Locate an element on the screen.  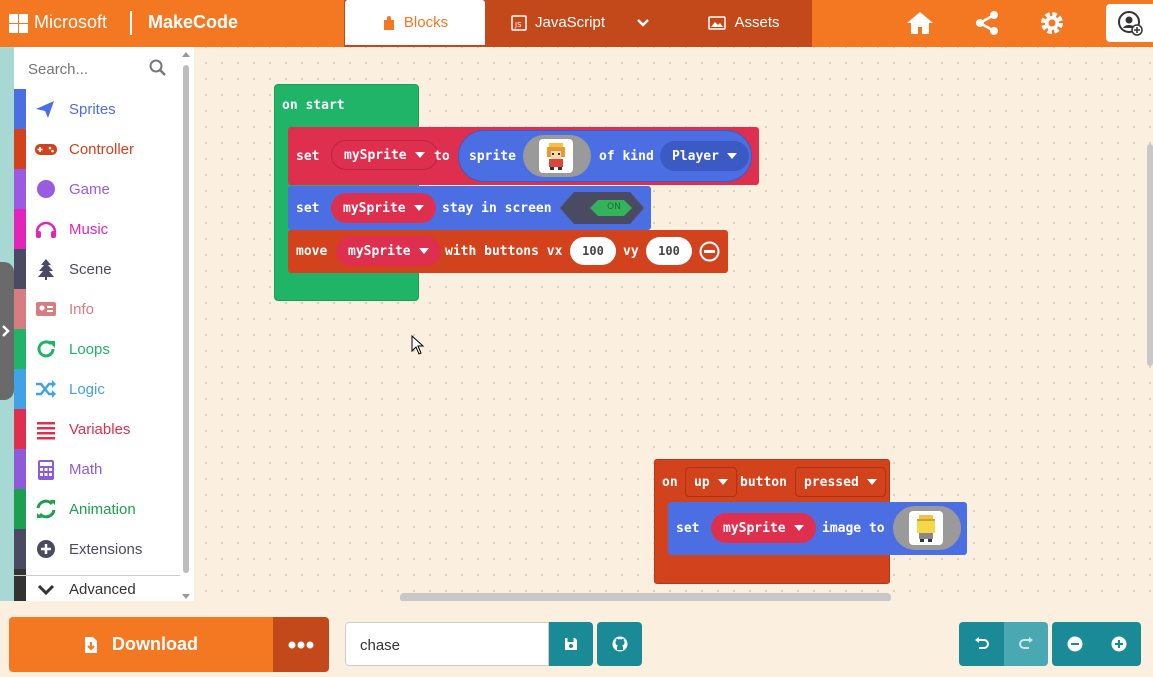
player-sprite-thumbnail is located at coordinates (556, 156).